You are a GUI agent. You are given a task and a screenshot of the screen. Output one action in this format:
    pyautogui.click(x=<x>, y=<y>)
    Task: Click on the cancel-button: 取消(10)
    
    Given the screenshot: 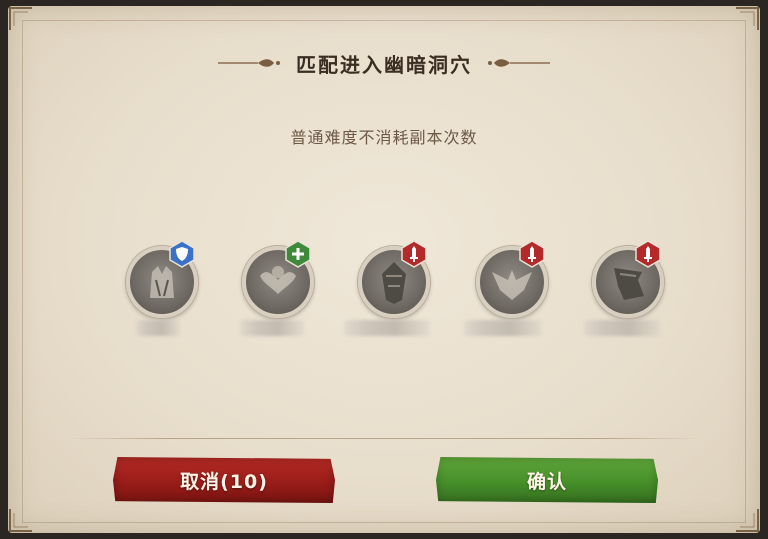 What is the action you would take?
    pyautogui.click(x=224, y=480)
    